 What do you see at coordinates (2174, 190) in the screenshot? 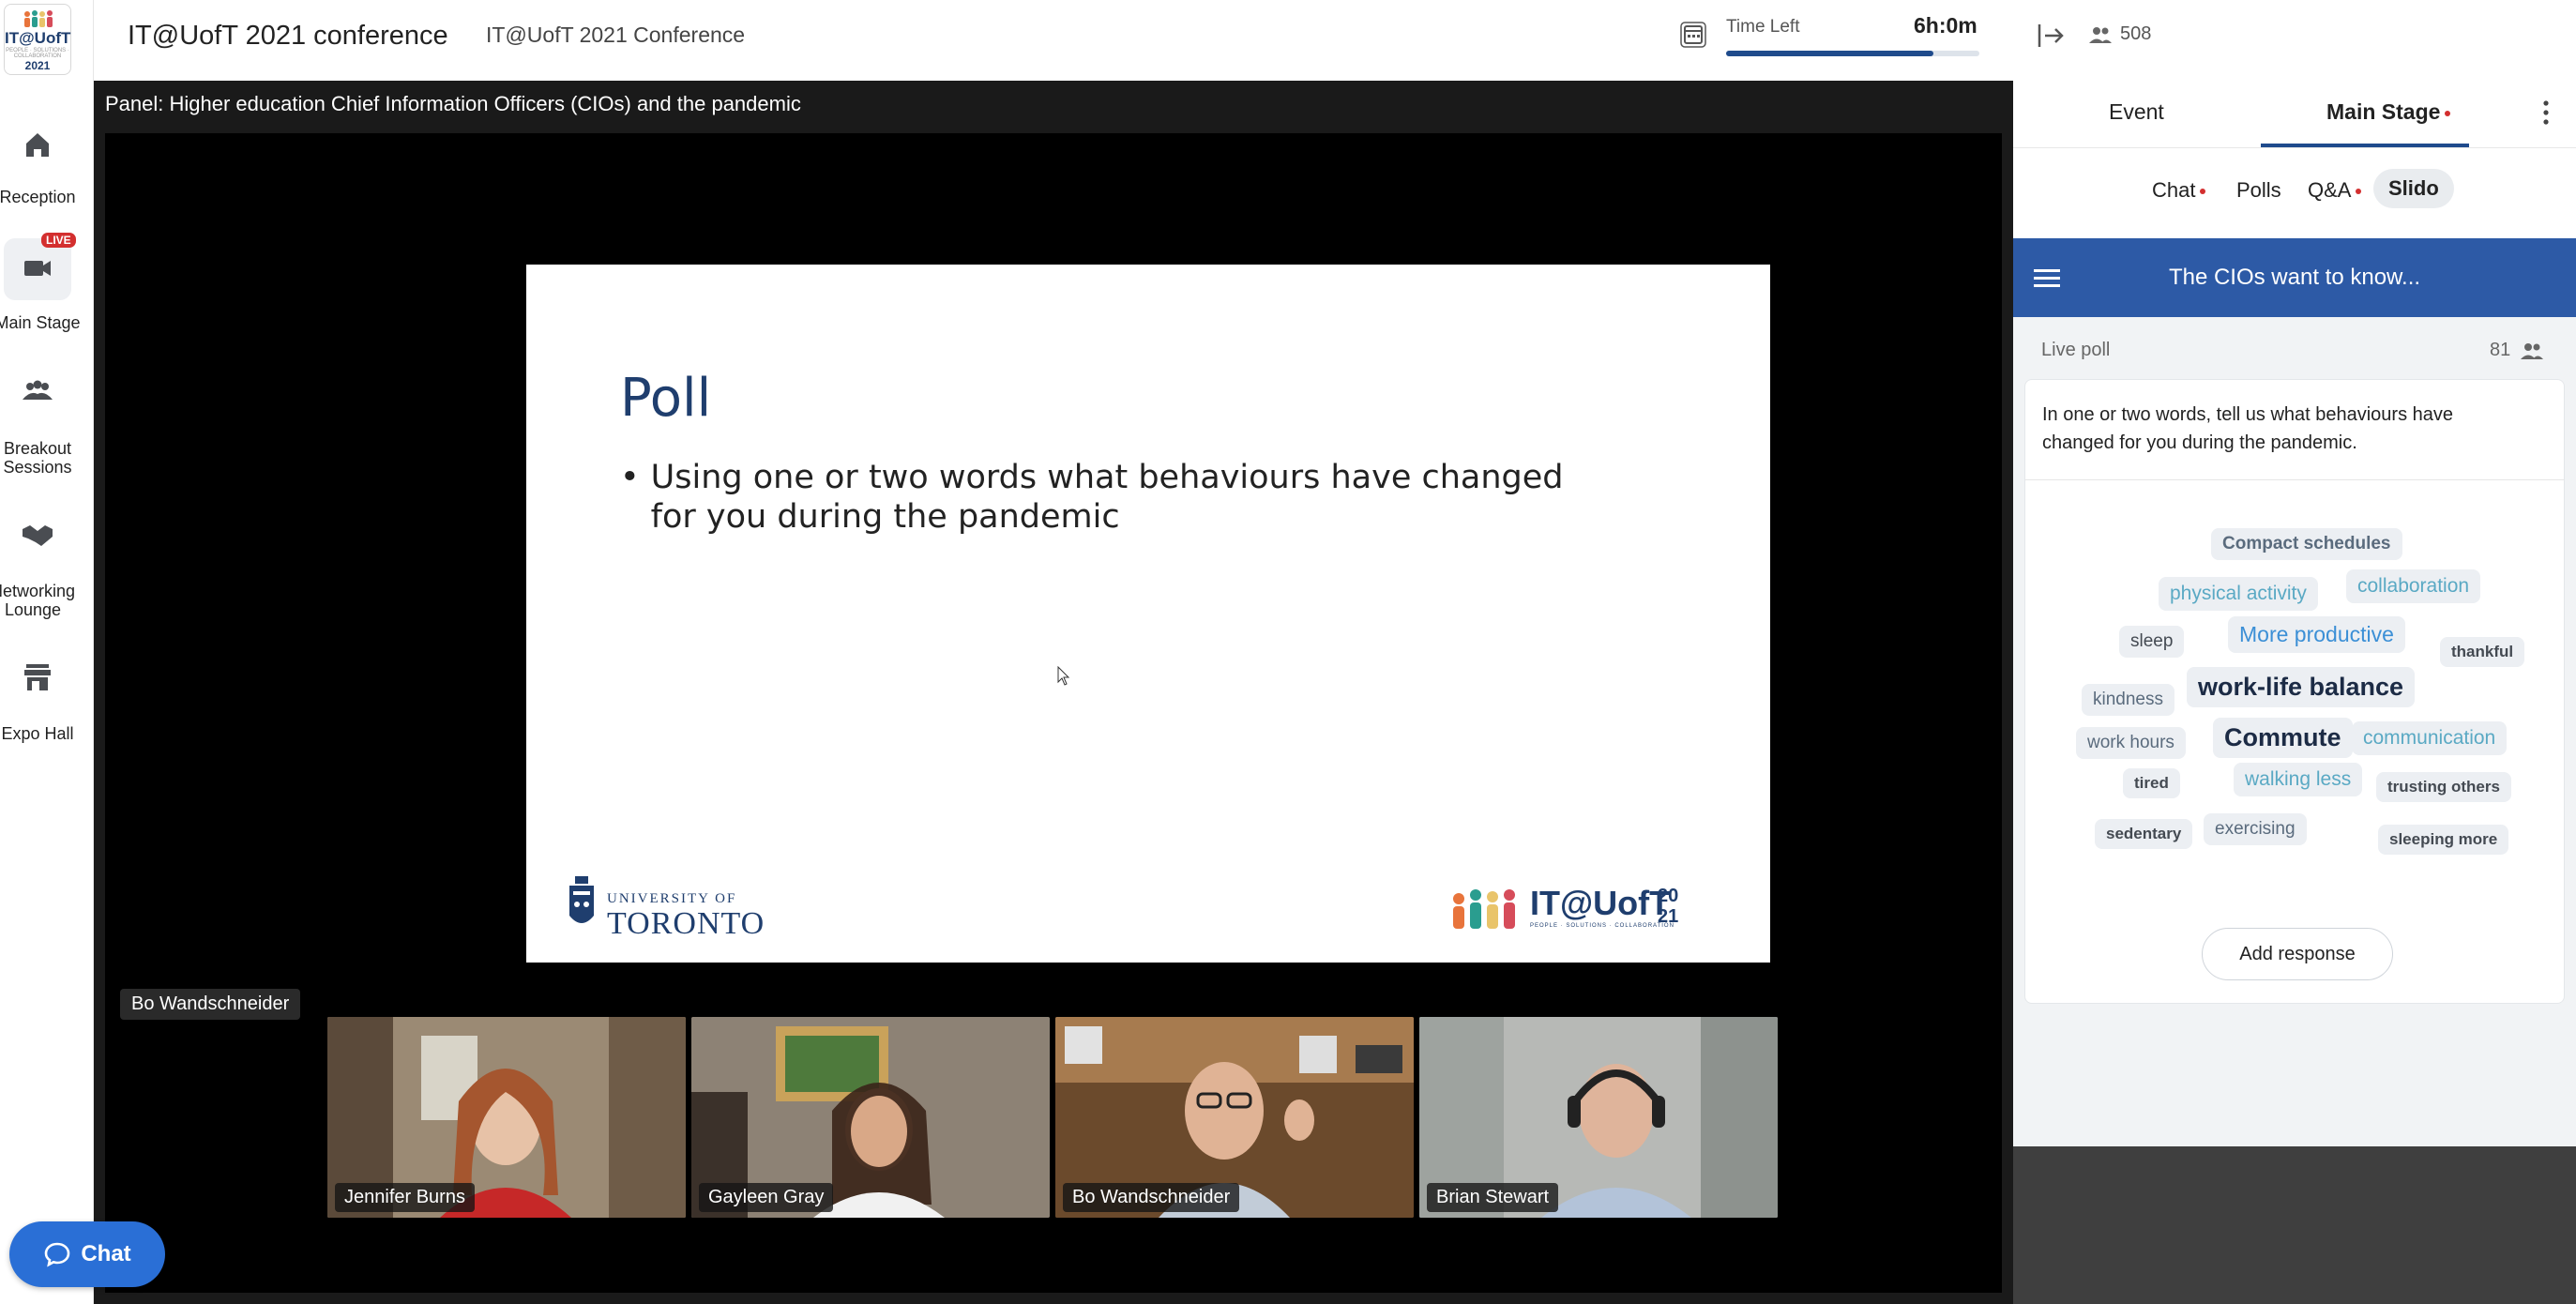
I see `sub-tab-chat-label: Chat` at bounding box center [2174, 190].